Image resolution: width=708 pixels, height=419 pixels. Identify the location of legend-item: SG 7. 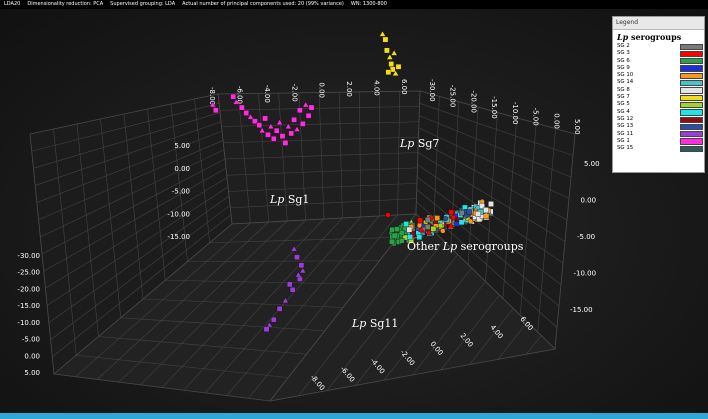
(660, 97).